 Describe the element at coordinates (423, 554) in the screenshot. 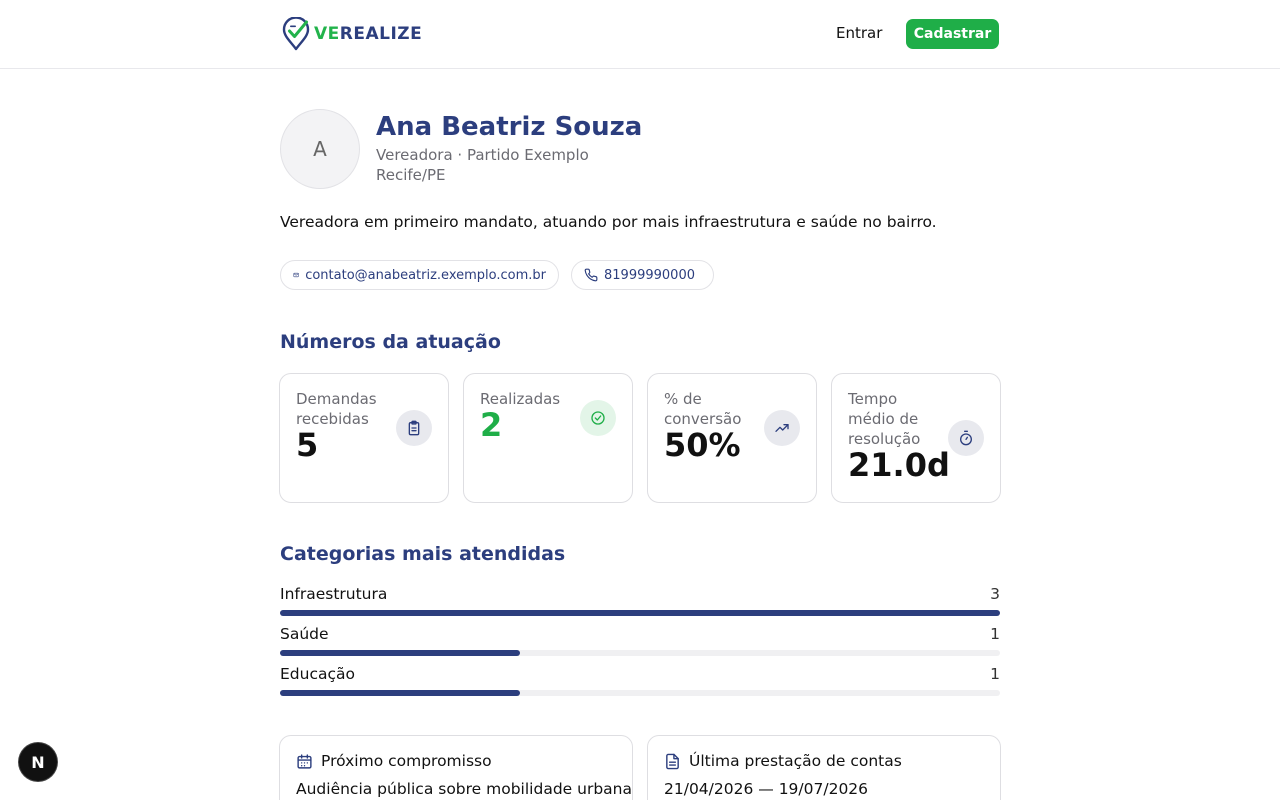

I see `categories-section-title: Categorias mais atendidas` at that location.